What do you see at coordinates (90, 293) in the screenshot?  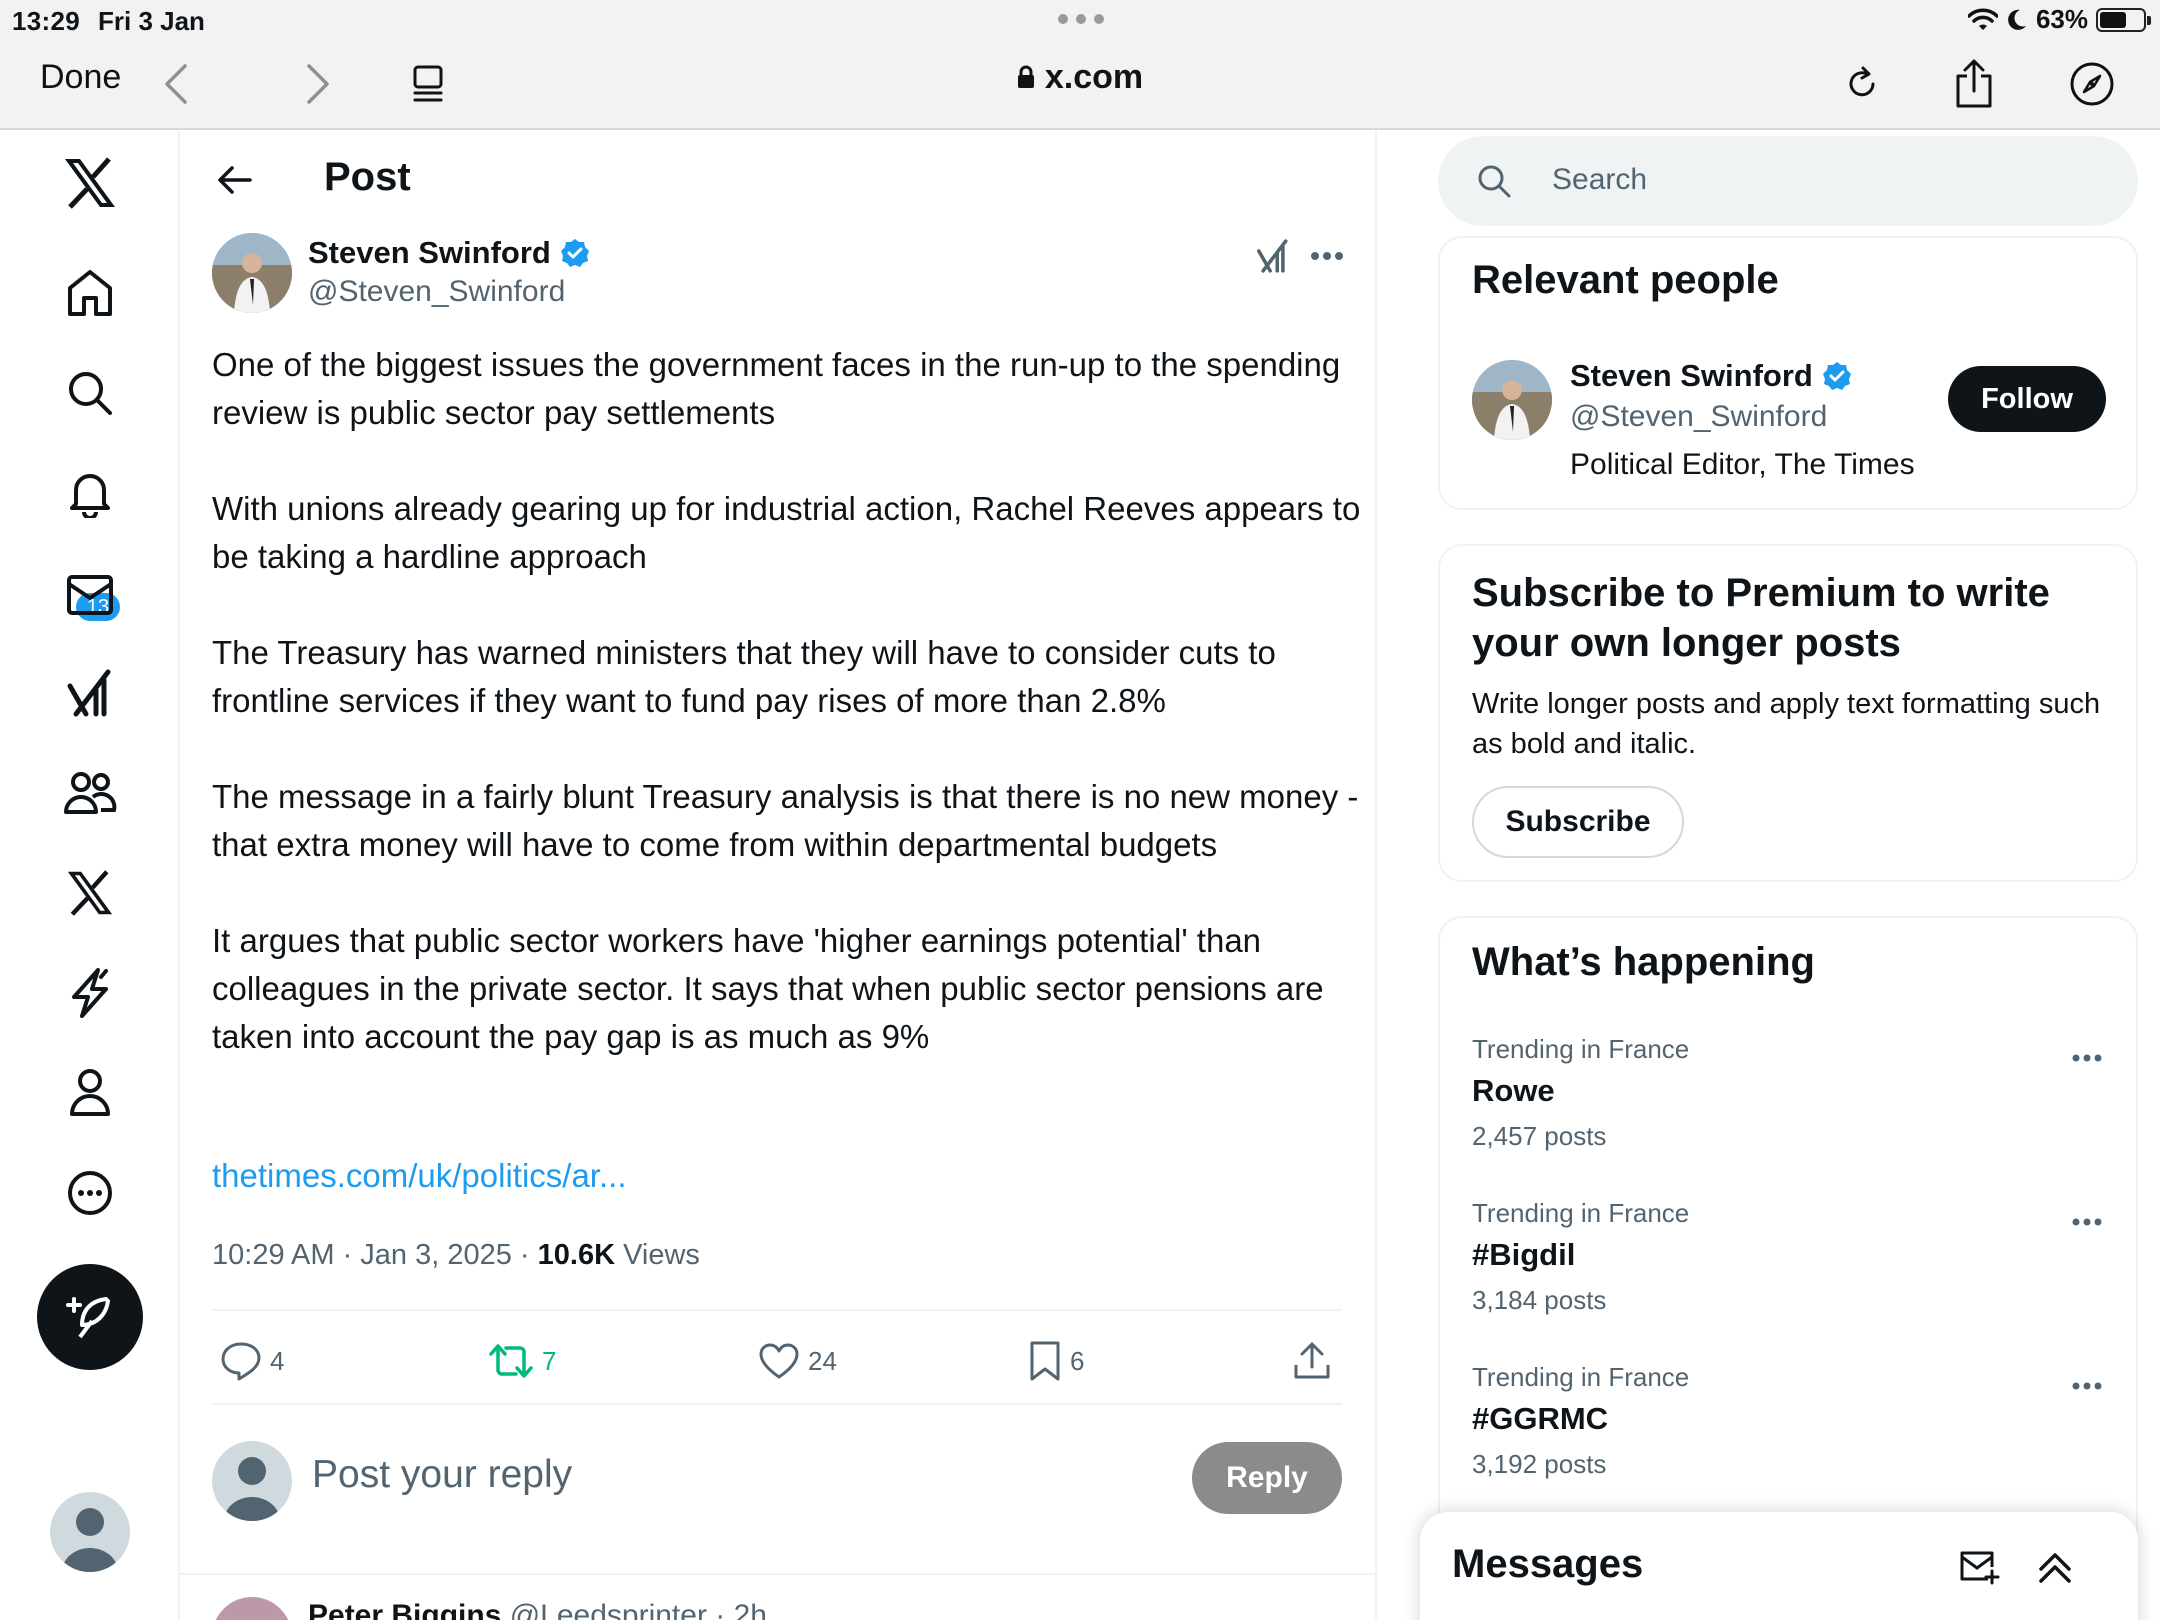 I see `nav-home` at bounding box center [90, 293].